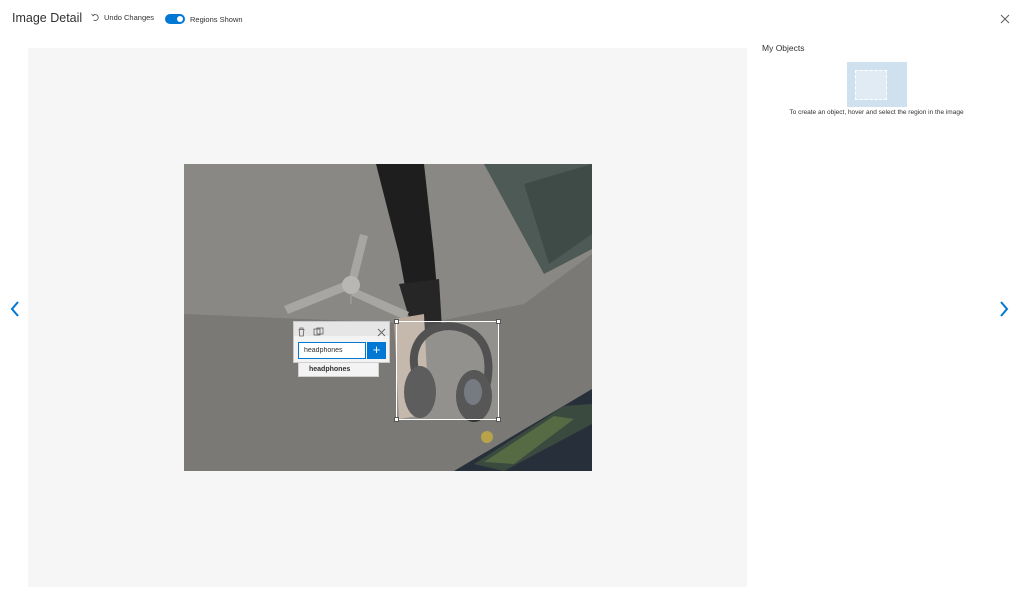  I want to click on chevron-left-icon, so click(14, 309).